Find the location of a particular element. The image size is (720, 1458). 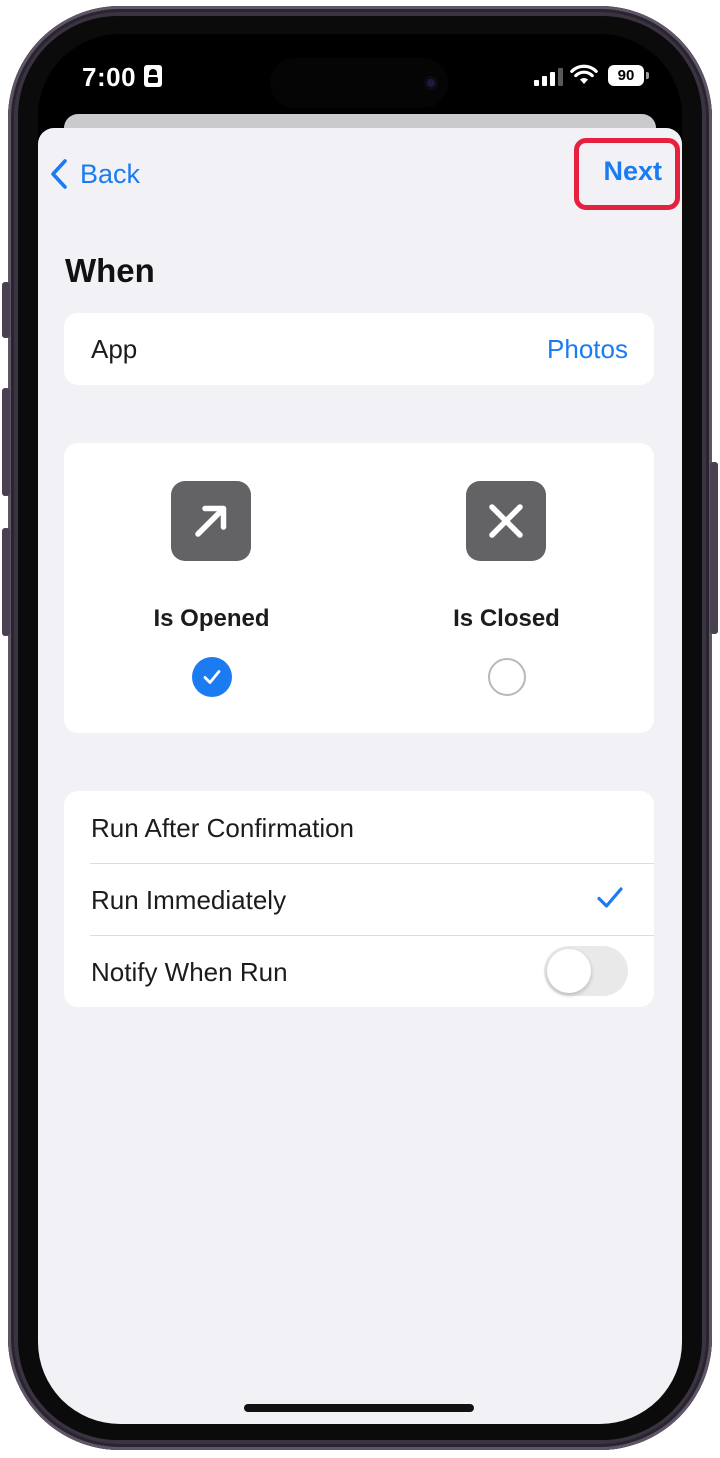

notify-when-run-row: Notify When Run is located at coordinates (359, 971).